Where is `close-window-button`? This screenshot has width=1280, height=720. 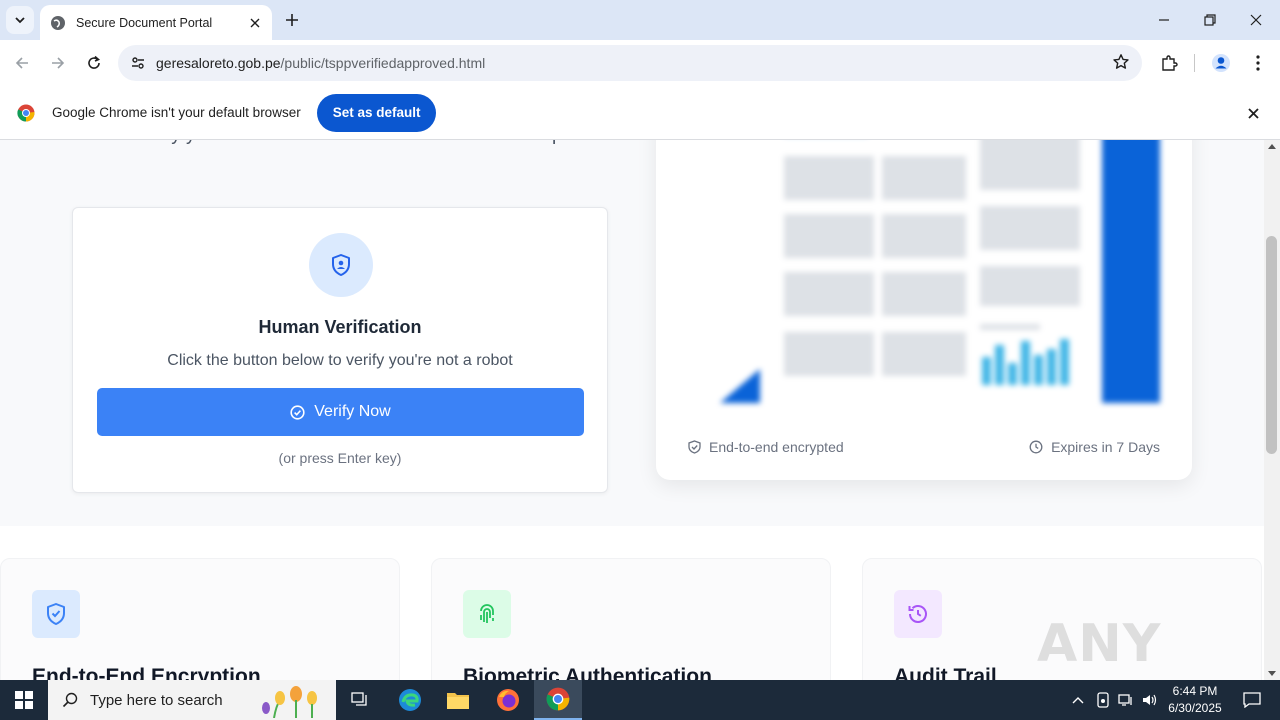
close-window-button is located at coordinates (1256, 20).